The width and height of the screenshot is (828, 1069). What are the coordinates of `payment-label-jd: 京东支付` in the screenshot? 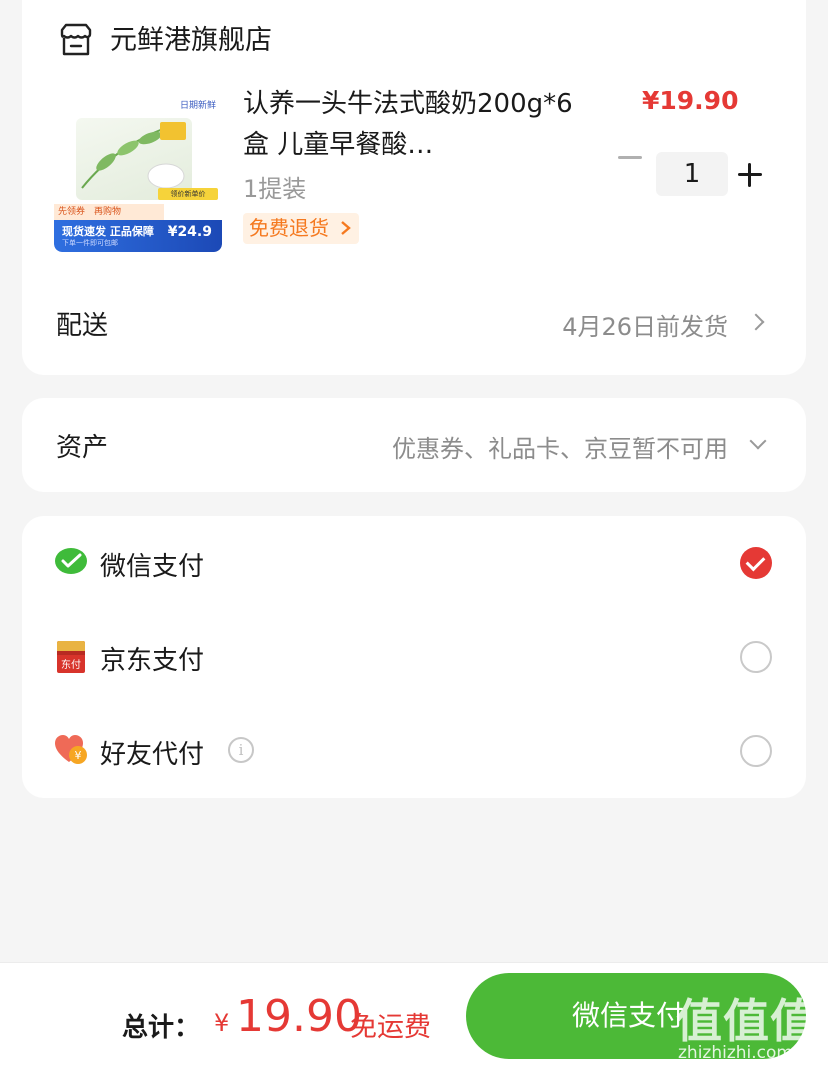 It's located at (152, 661).